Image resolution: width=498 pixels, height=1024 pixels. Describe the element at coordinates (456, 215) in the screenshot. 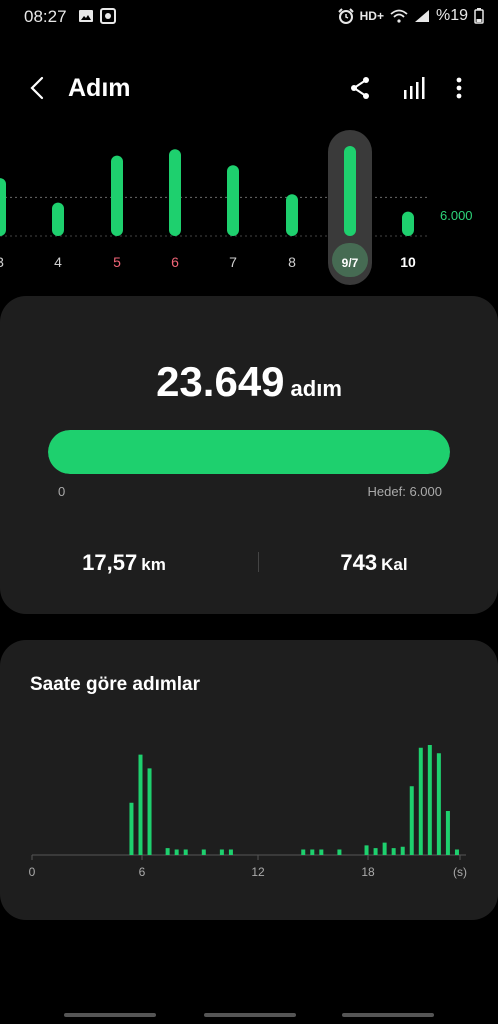

I see `goal-line-label: 6.000` at that location.